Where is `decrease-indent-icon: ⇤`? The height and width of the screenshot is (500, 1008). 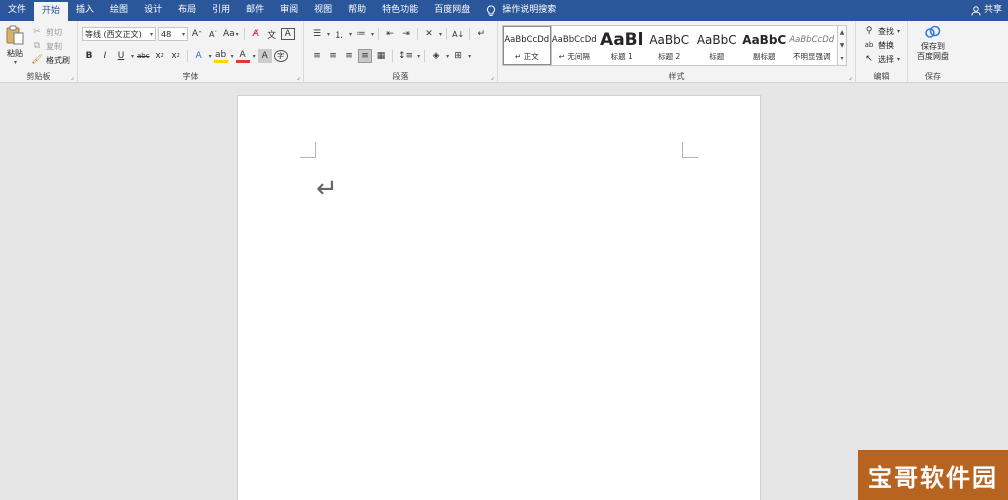 decrease-indent-icon: ⇤ is located at coordinates (390, 34).